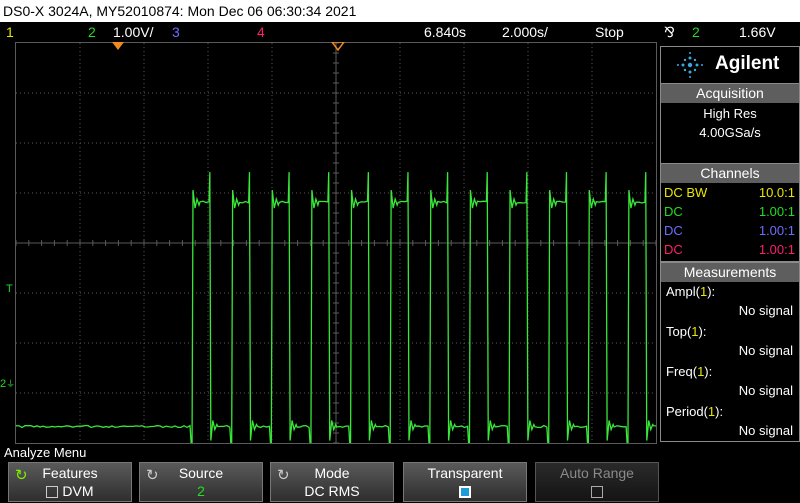  I want to click on trigger-level-marker: T, so click(9, 289).